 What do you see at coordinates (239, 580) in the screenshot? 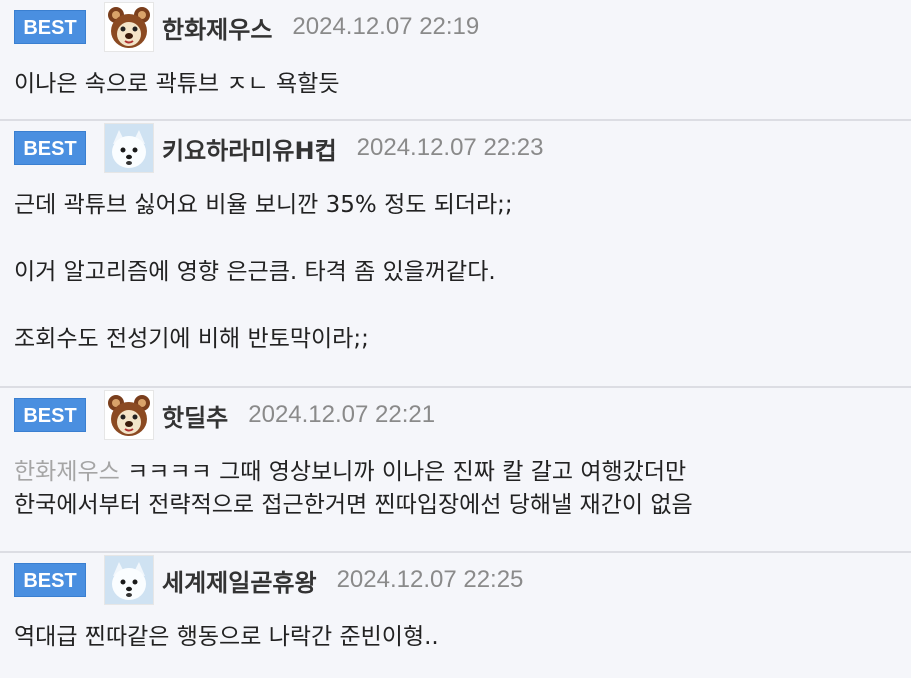
I see `comment-author: 세계제일곧휴왕` at bounding box center [239, 580].